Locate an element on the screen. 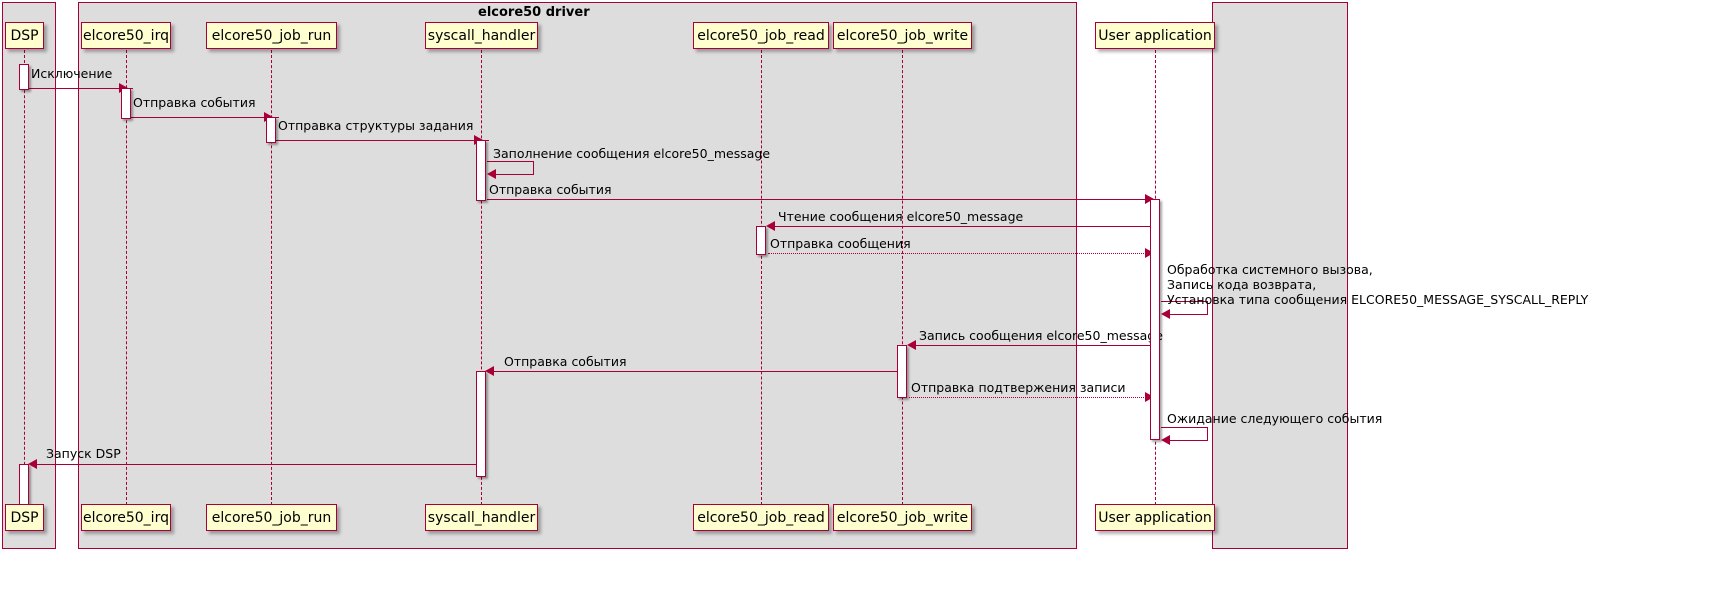 This screenshot has width=1734, height=601. message-line-wait-next-event-top is located at coordinates (1184, 427).